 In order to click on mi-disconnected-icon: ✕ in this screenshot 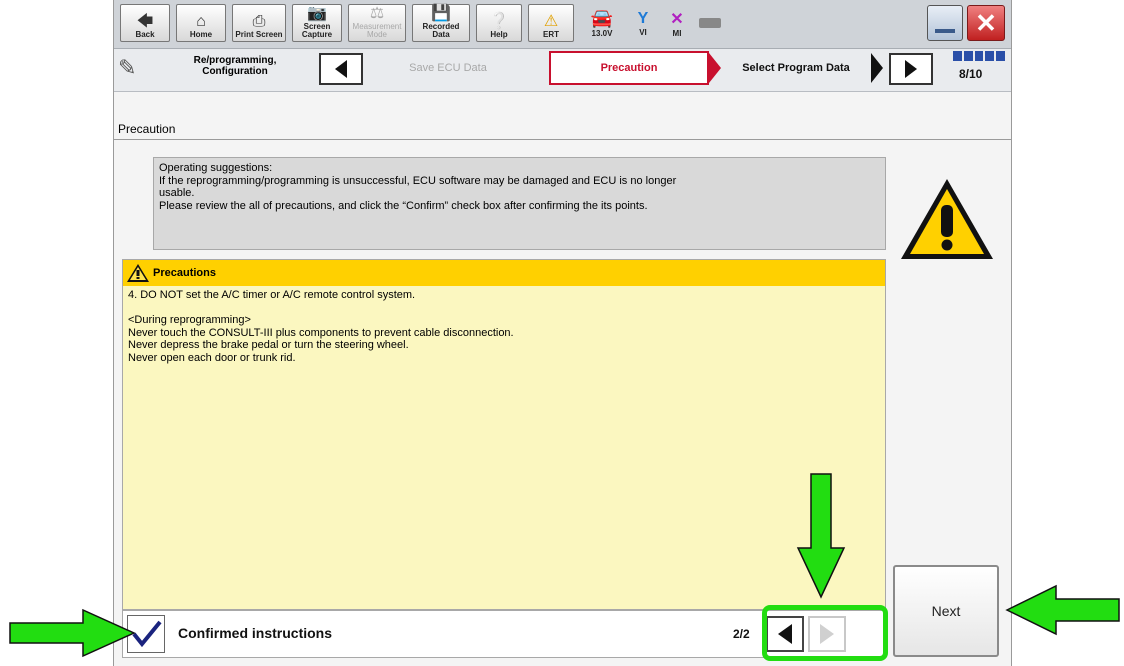, I will do `click(677, 19)`.